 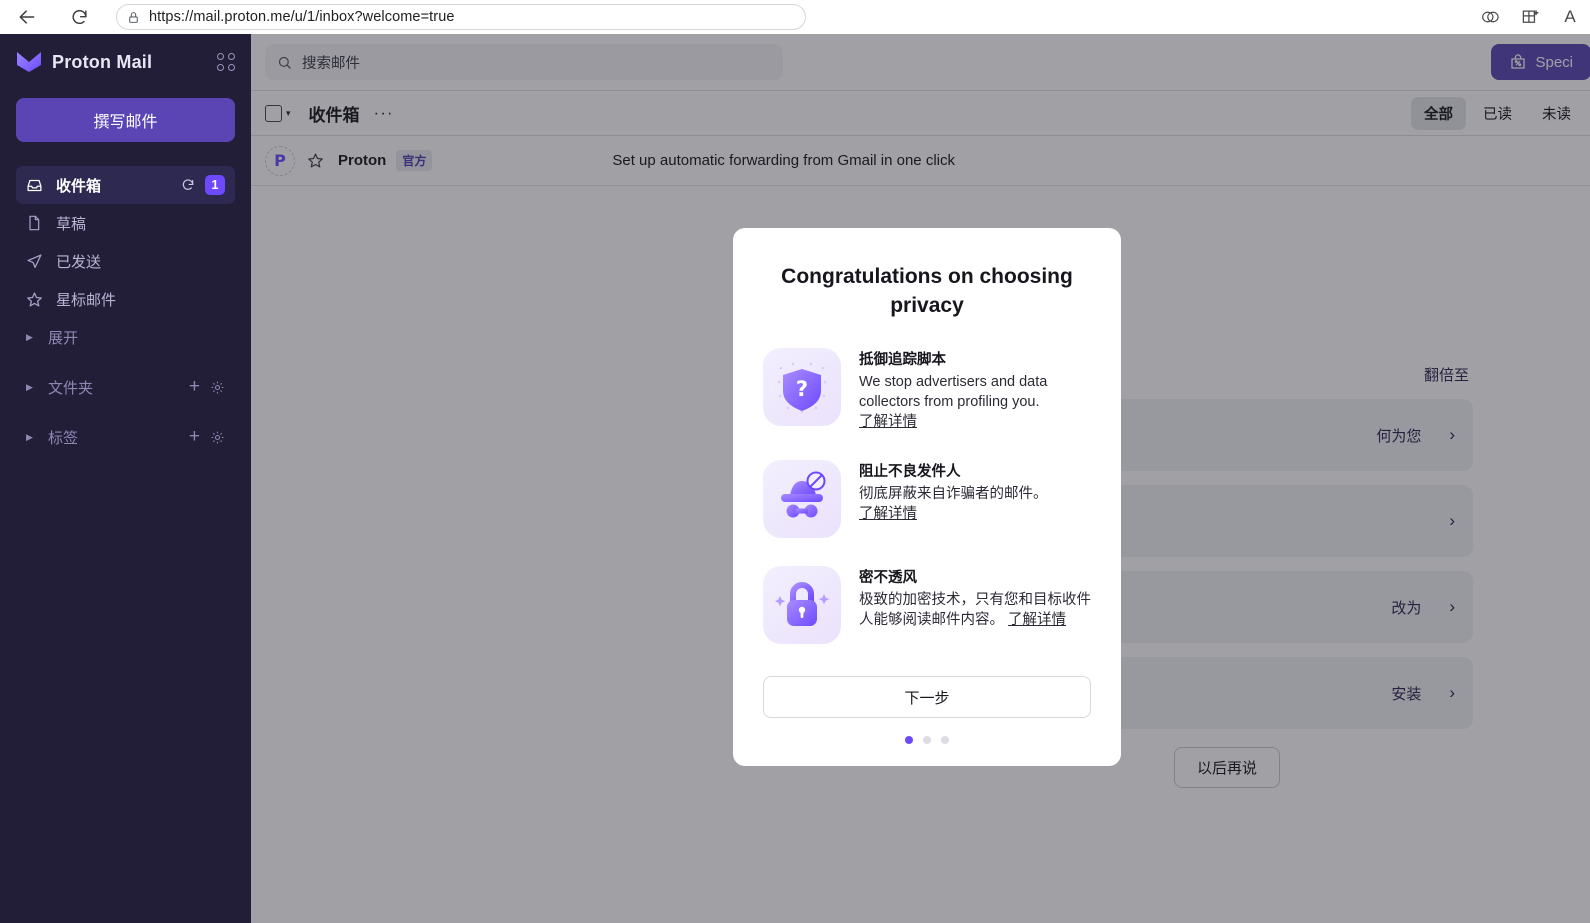 I want to click on brand-name: Proton Mail, so click(x=102, y=61).